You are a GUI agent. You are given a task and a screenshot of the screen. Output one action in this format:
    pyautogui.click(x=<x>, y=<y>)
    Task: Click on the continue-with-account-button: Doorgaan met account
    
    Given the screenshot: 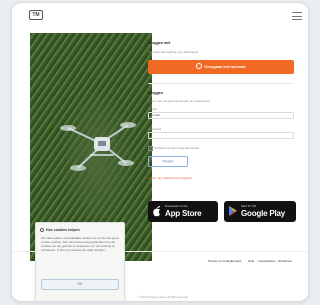 What is the action you would take?
    pyautogui.click(x=221, y=67)
    